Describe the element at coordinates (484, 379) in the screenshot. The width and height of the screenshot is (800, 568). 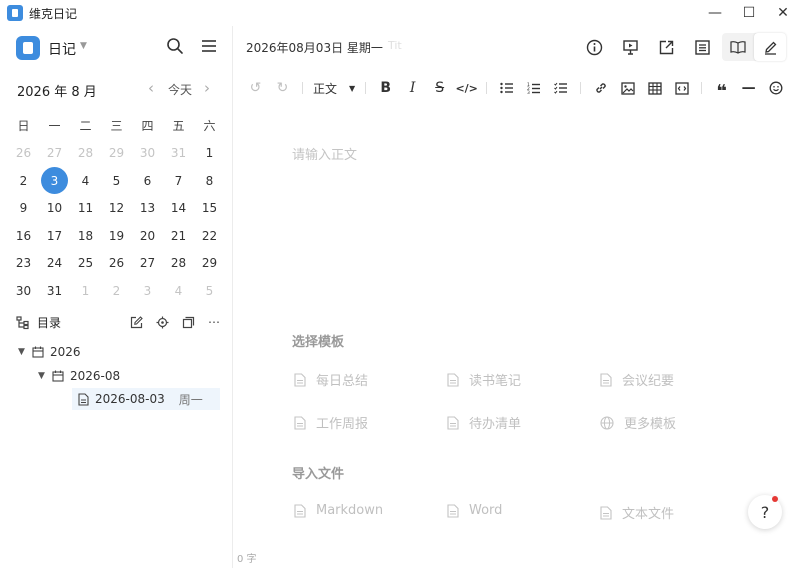
I see `template-item: 读书笔记` at that location.